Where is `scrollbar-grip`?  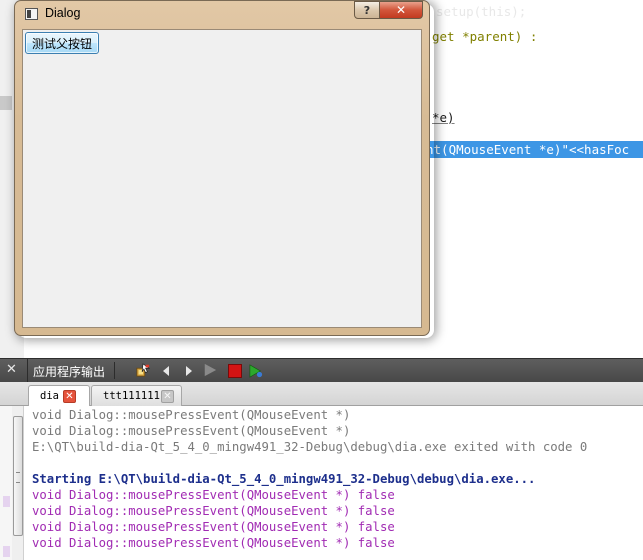 scrollbar-grip is located at coordinates (18, 477).